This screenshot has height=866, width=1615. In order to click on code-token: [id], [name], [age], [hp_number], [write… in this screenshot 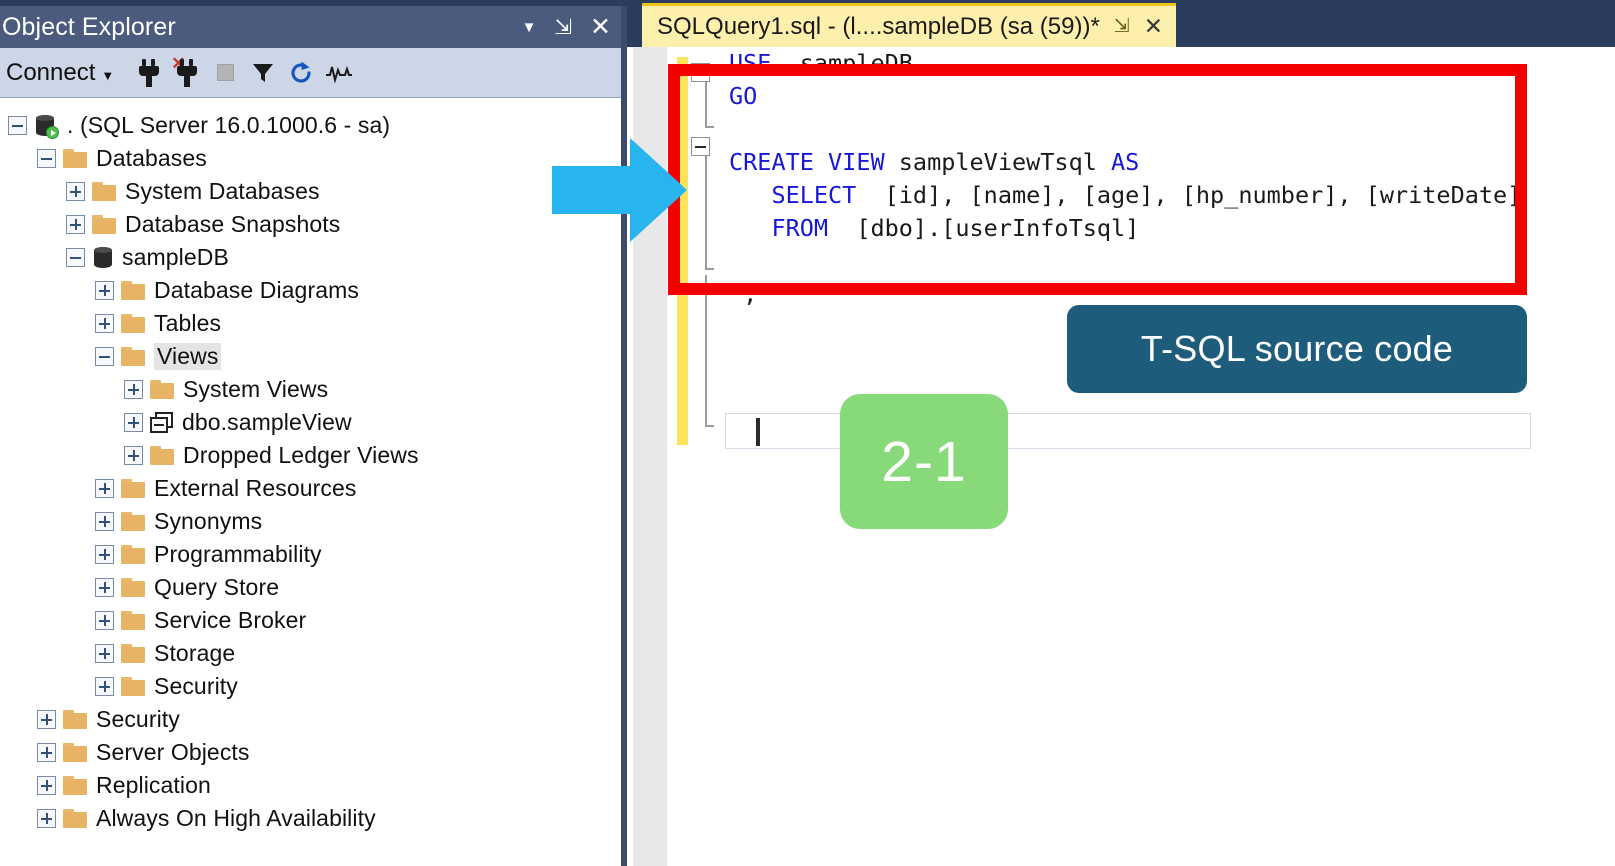, I will do `click(1189, 195)`.